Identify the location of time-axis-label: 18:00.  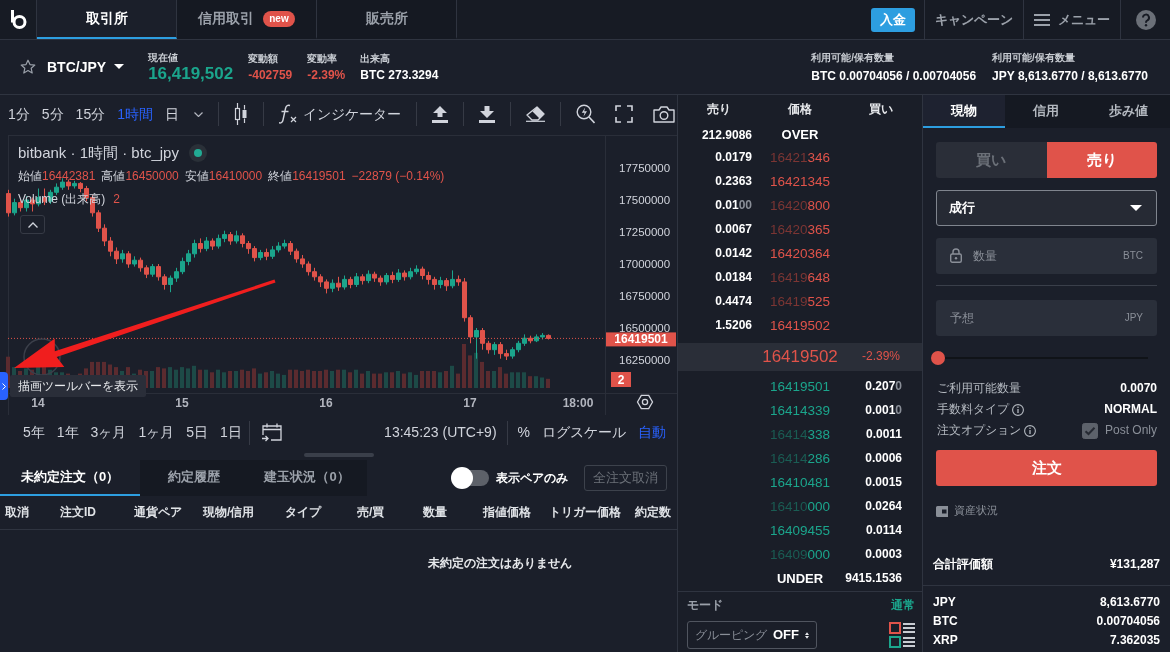
(578, 403).